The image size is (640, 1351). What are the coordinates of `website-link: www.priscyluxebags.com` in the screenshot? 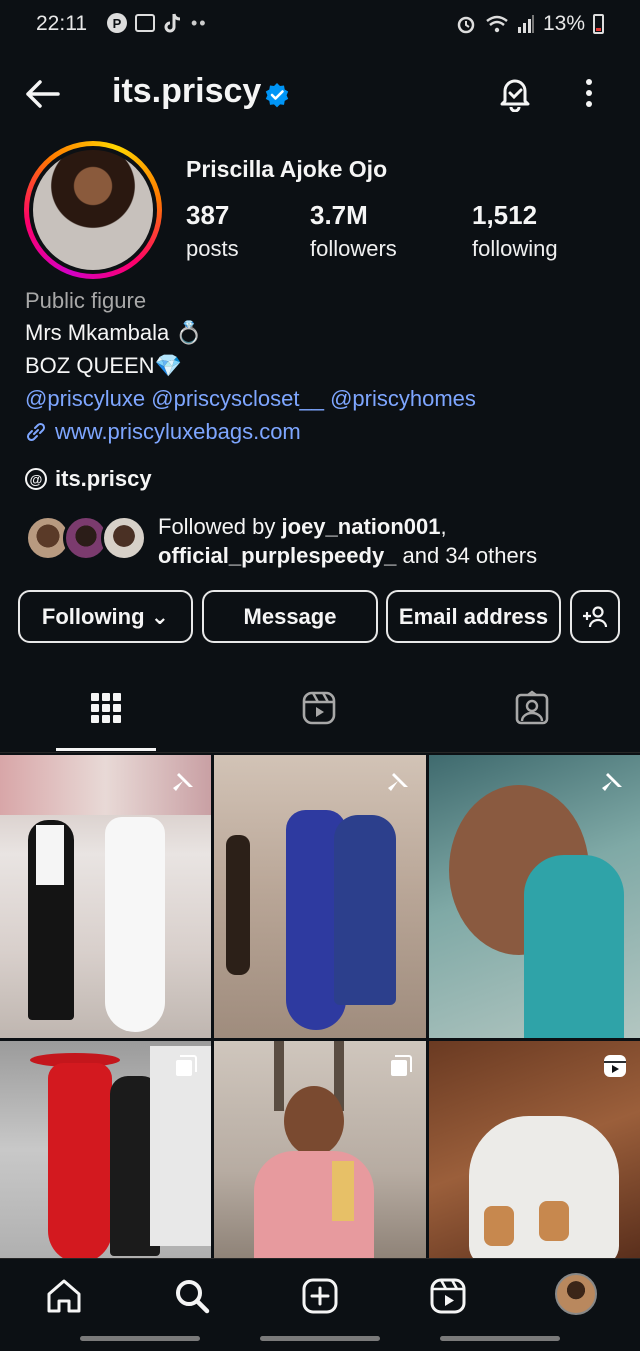 It's located at (163, 432).